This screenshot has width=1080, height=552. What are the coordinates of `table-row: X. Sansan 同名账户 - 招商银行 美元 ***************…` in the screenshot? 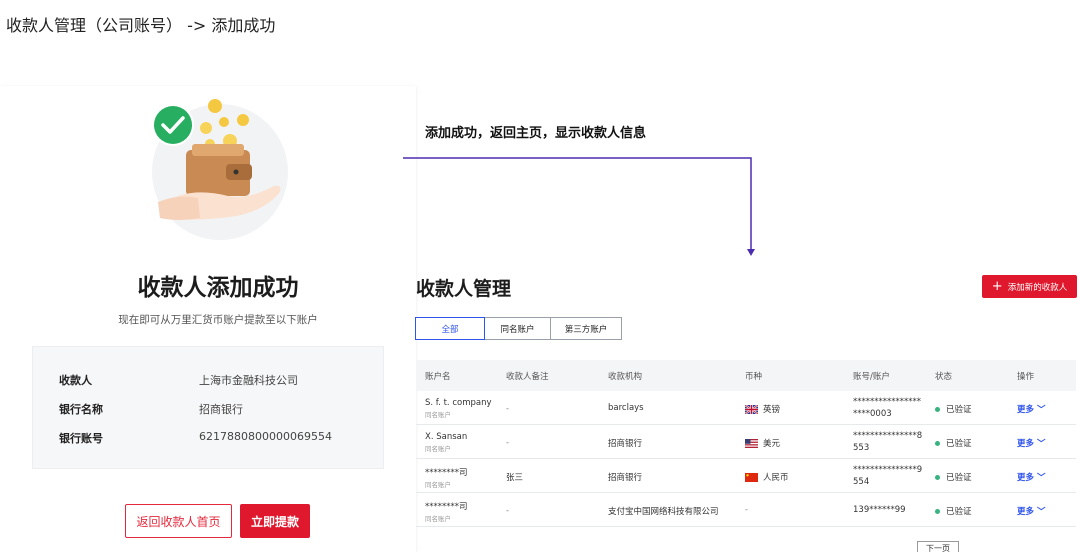 It's located at (746, 442).